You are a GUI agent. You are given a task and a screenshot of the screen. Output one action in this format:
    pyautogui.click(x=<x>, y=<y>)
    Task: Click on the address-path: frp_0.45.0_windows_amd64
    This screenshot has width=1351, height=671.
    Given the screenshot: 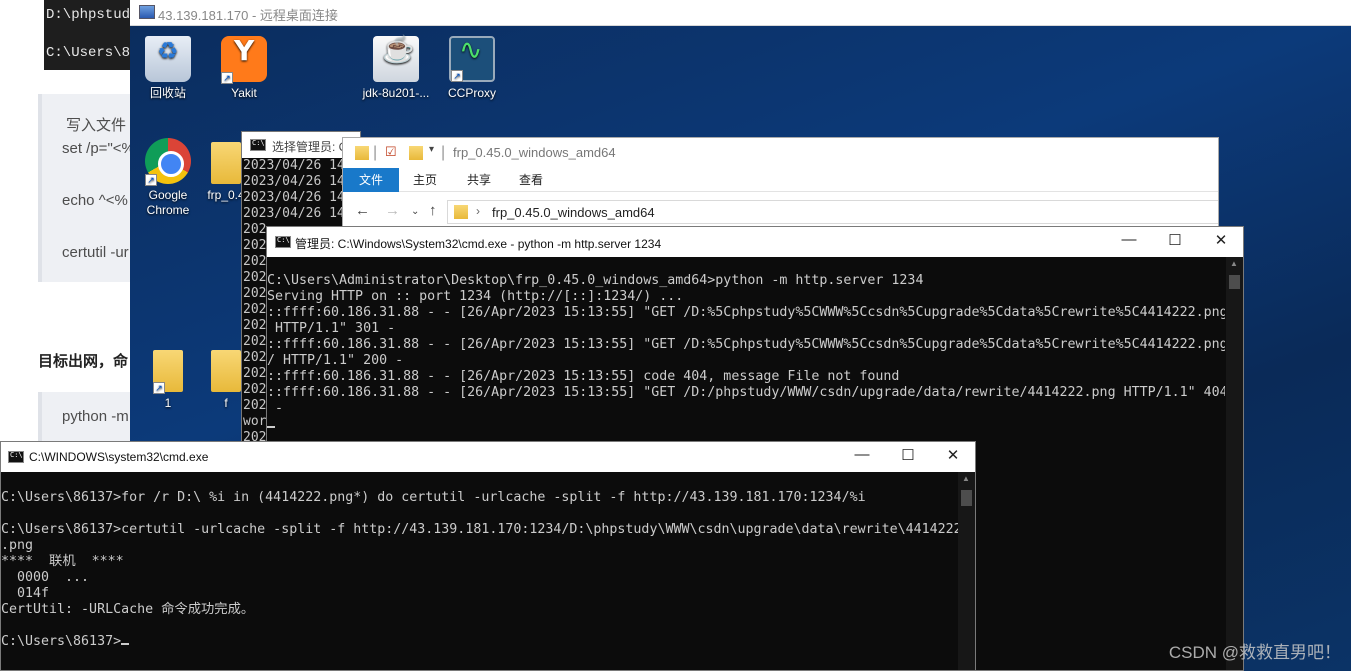 What is the action you would take?
    pyautogui.click(x=573, y=212)
    